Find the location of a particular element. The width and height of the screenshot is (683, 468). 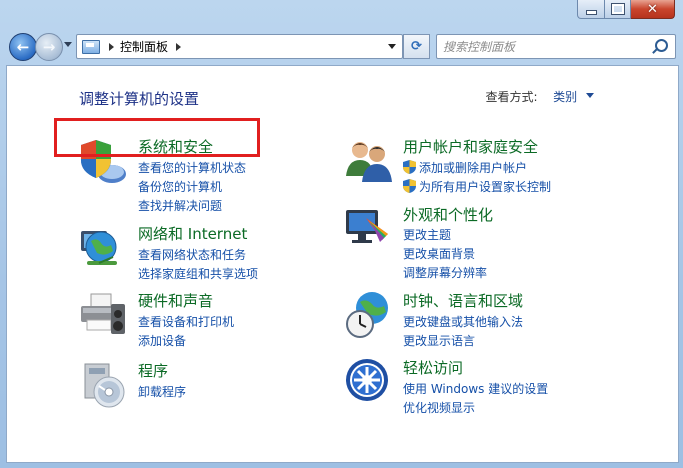

recent-pages-dropdown is located at coordinates (68, 44).